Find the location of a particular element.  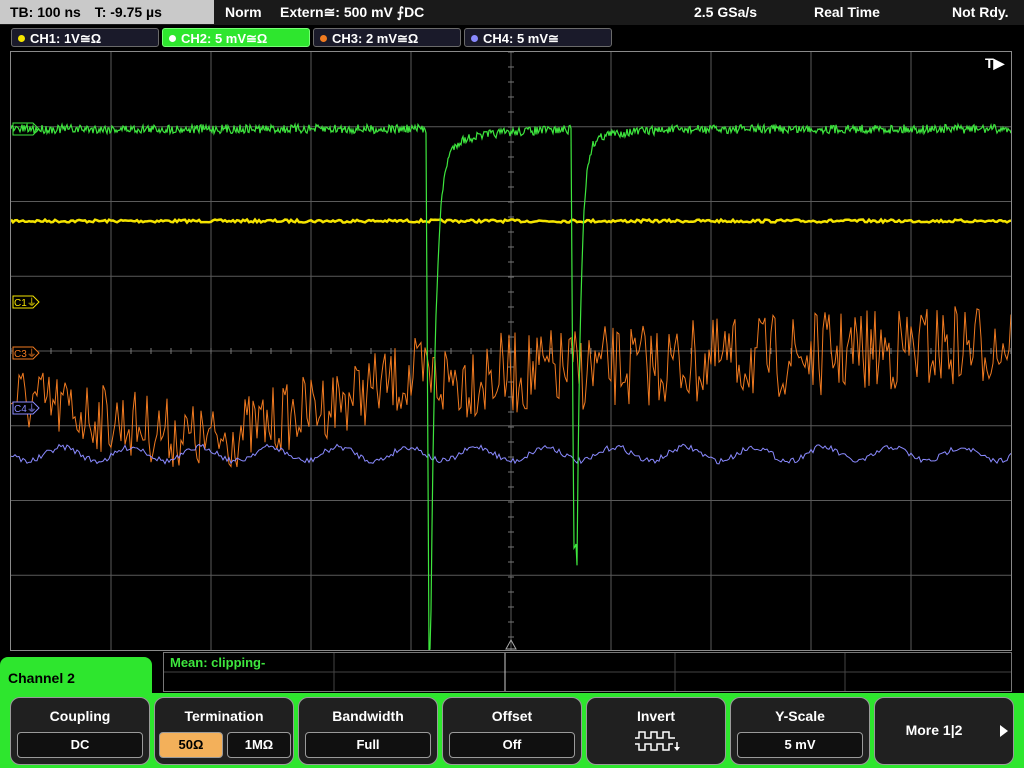

offset-key: Offset Off is located at coordinates (512, 731).